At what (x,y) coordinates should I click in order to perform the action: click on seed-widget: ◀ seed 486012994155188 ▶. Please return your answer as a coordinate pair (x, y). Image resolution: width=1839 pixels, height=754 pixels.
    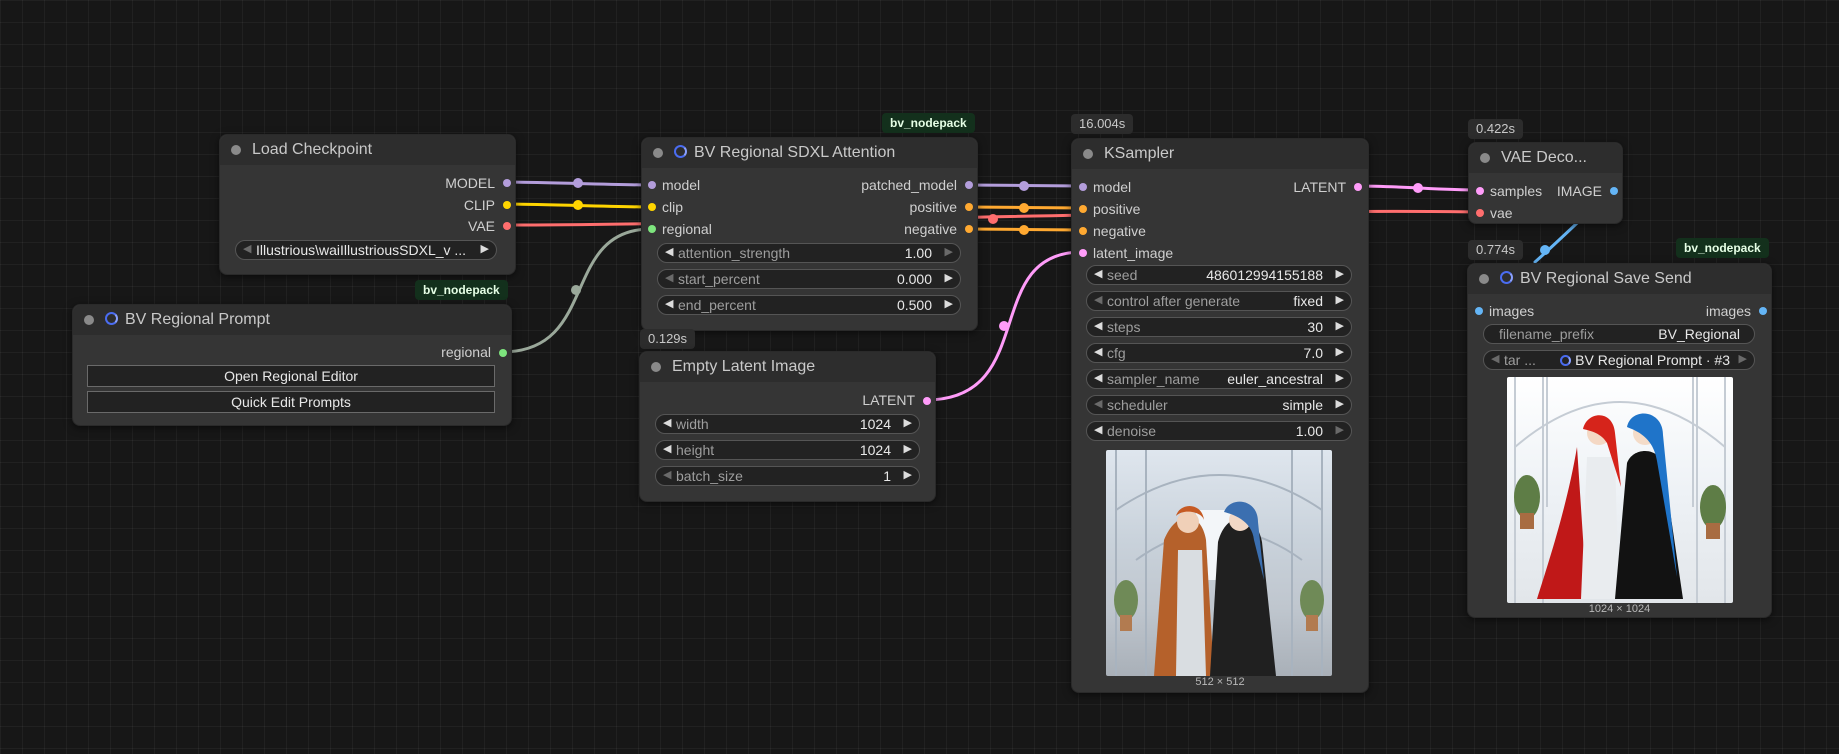
    Looking at the image, I should click on (1219, 275).